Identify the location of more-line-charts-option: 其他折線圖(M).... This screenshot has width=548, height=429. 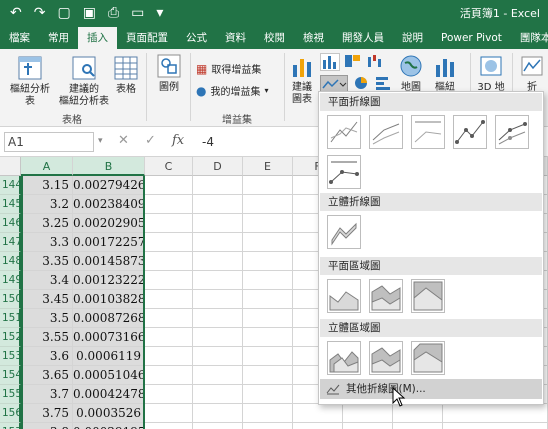
(431, 389).